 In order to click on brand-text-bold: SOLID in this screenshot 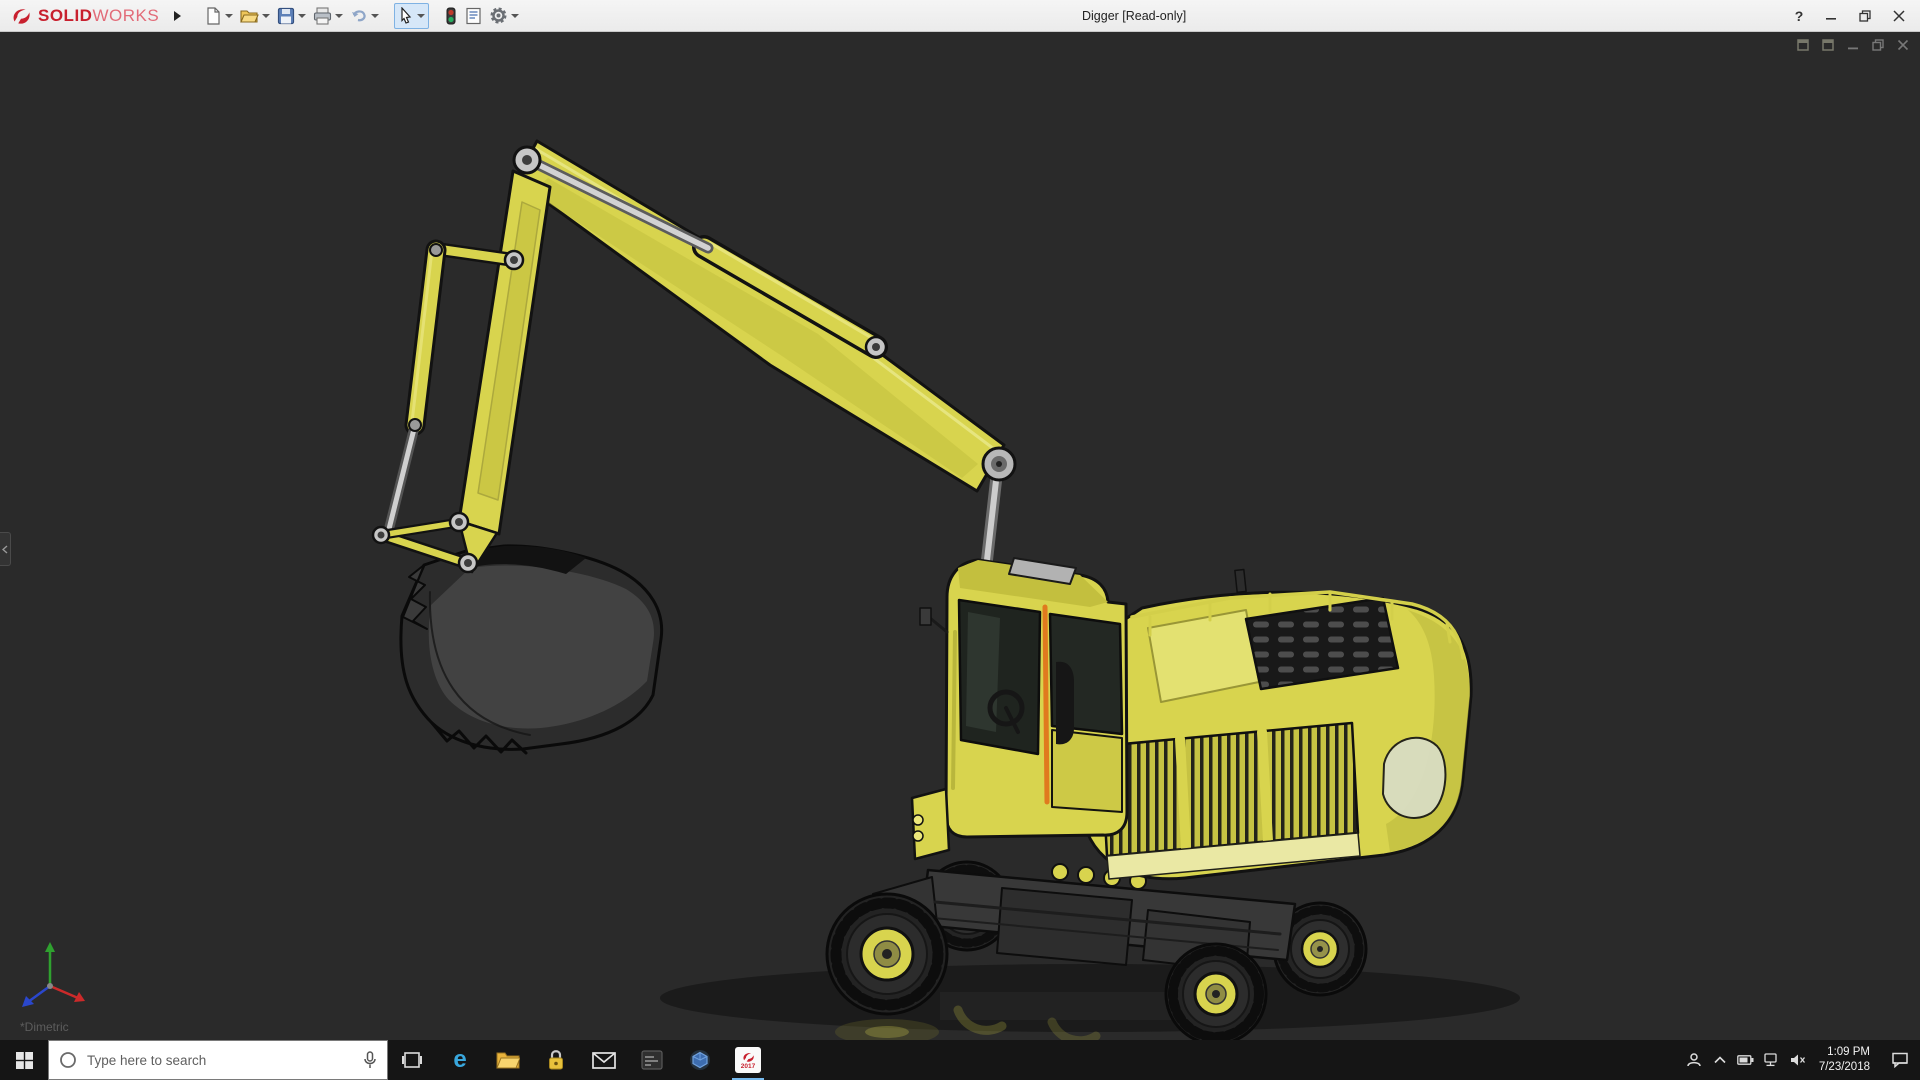, I will do `click(65, 15)`.